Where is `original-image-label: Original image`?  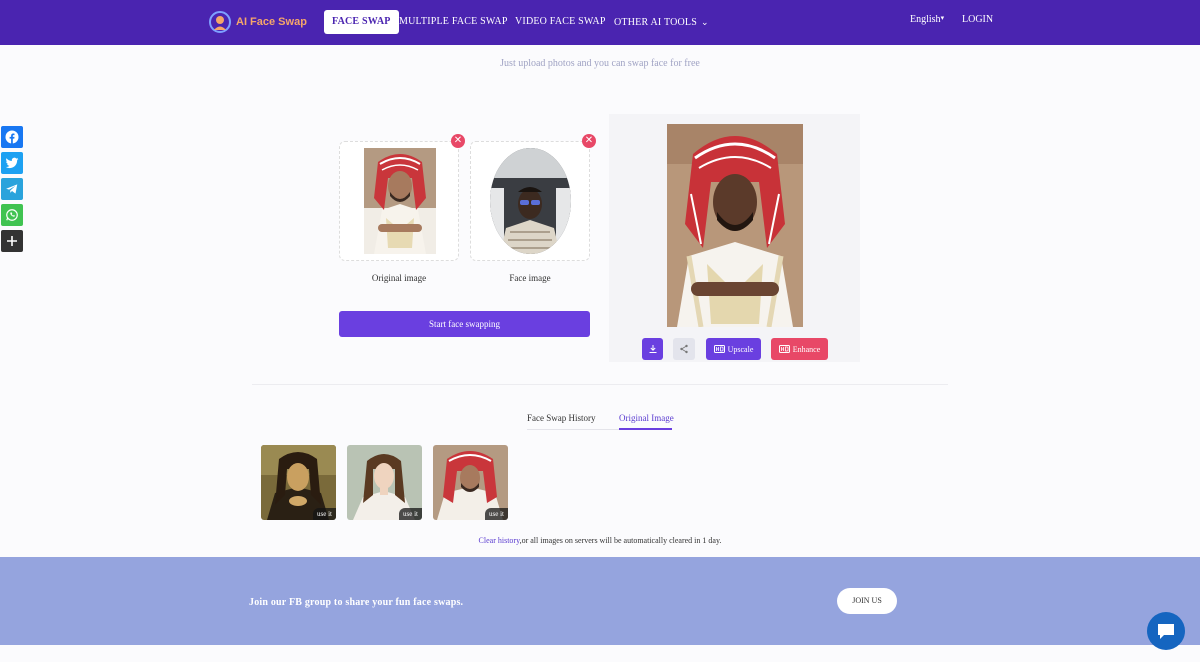 original-image-label: Original image is located at coordinates (399, 278).